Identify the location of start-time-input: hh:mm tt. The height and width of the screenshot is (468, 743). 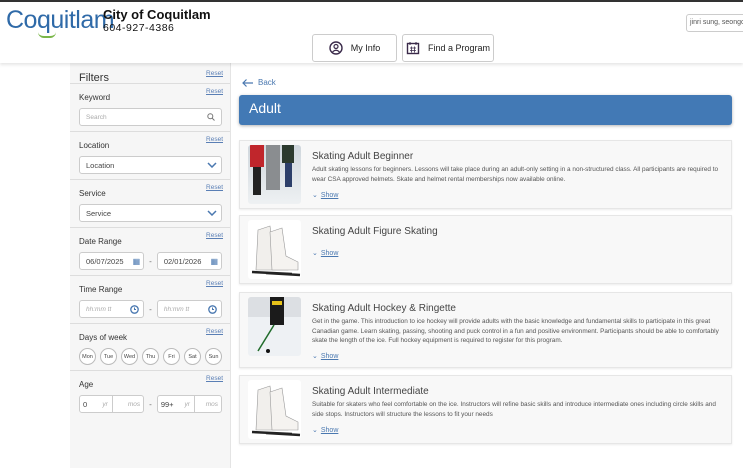
(112, 309).